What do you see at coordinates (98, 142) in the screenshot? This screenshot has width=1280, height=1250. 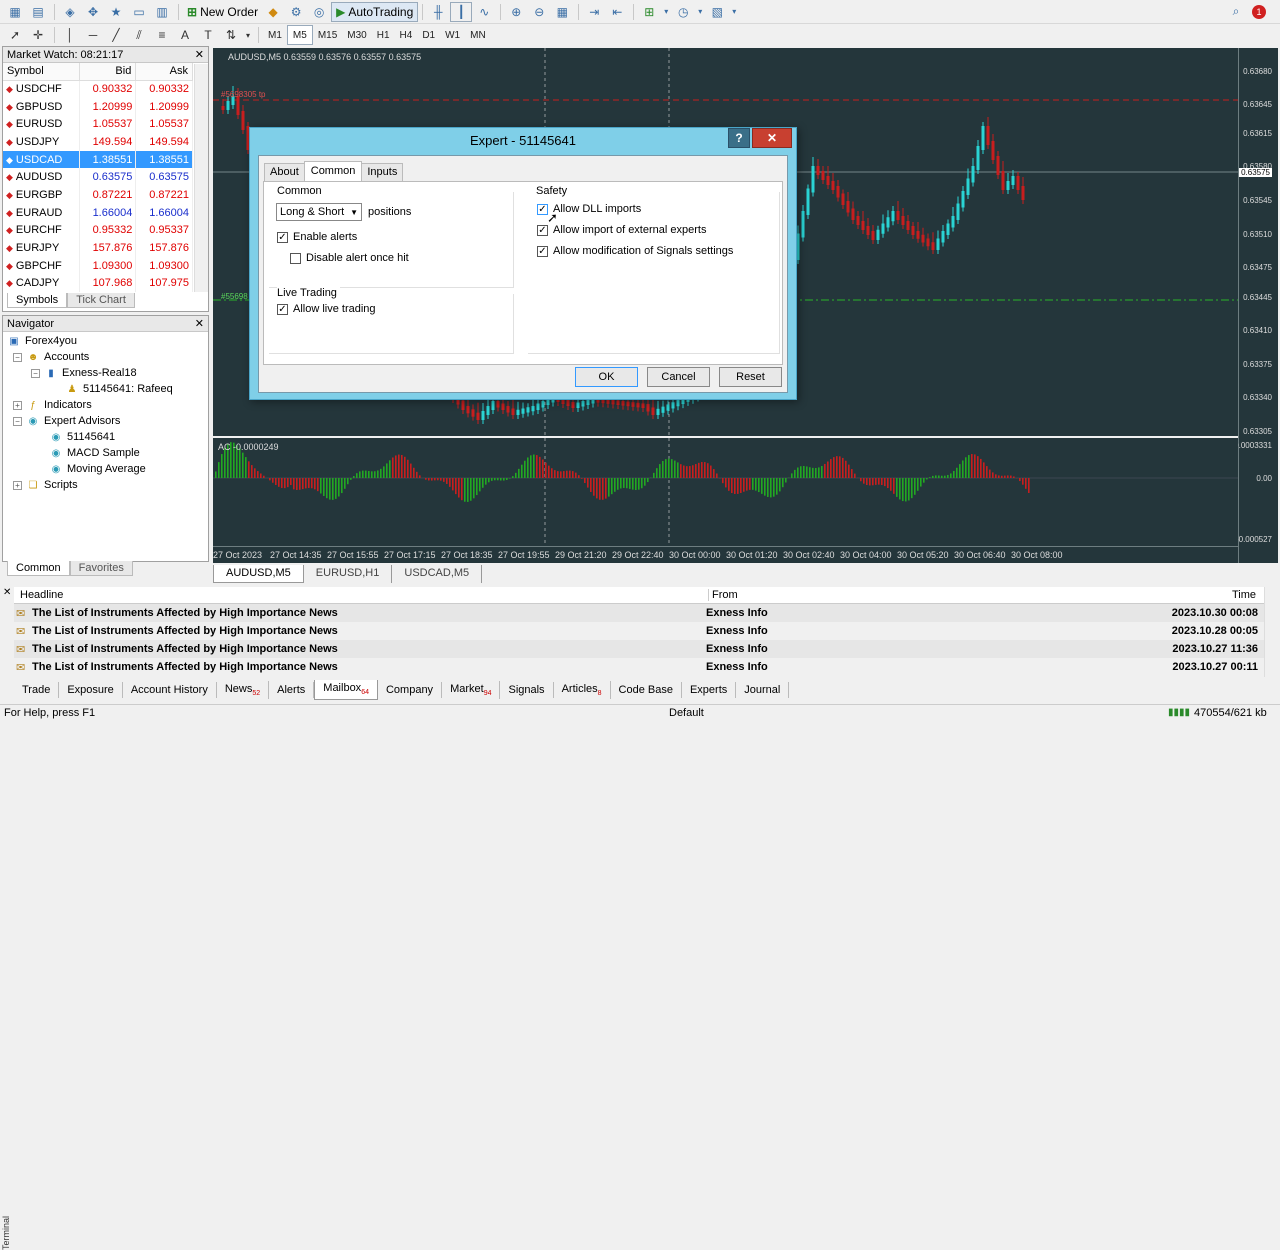 I see `market-watch-row: ◆USDJPY149.594149.594` at bounding box center [98, 142].